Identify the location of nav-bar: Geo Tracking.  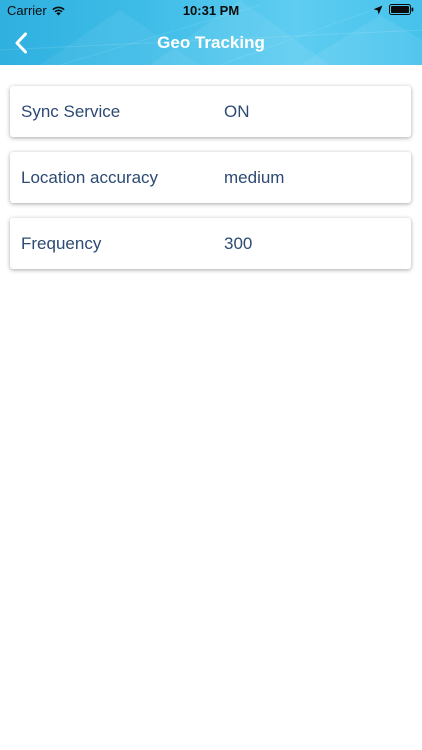
(211, 43).